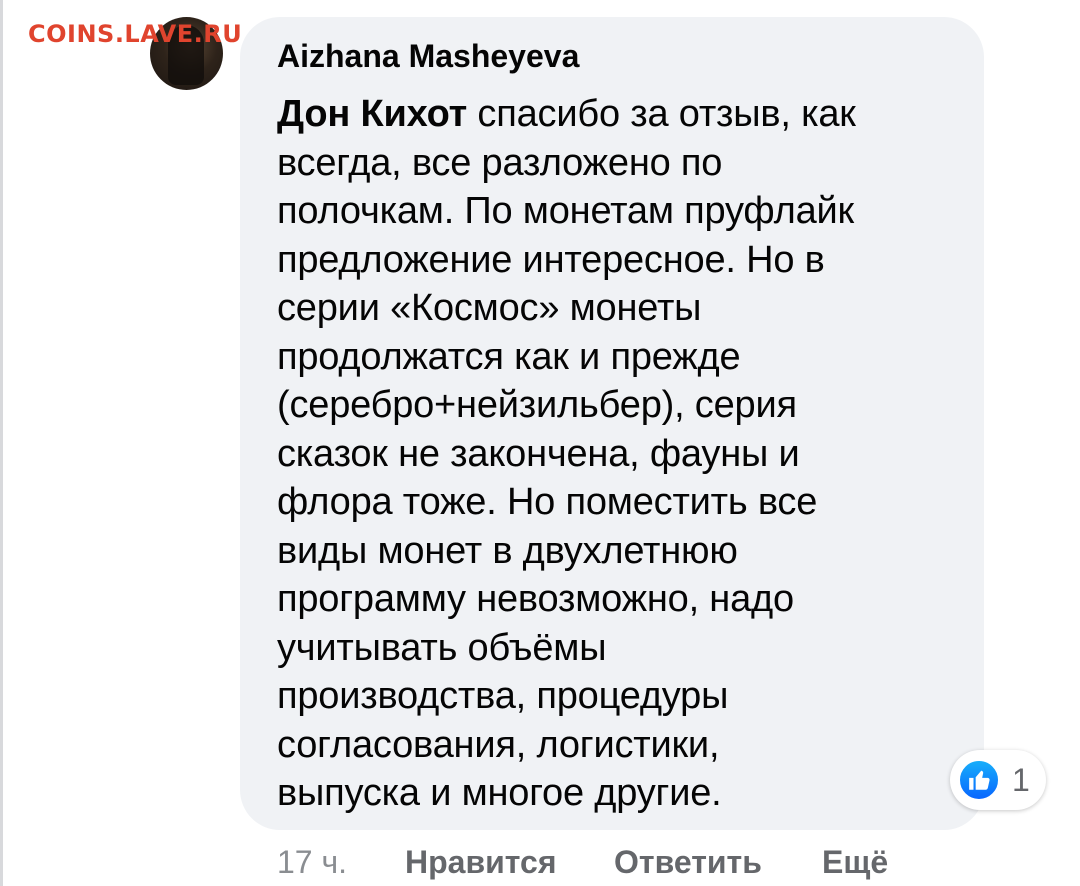 The width and height of the screenshot is (1080, 886). Describe the element at coordinates (498, 744) in the screenshot. I see `comment-line: согласования, логистики,` at that location.